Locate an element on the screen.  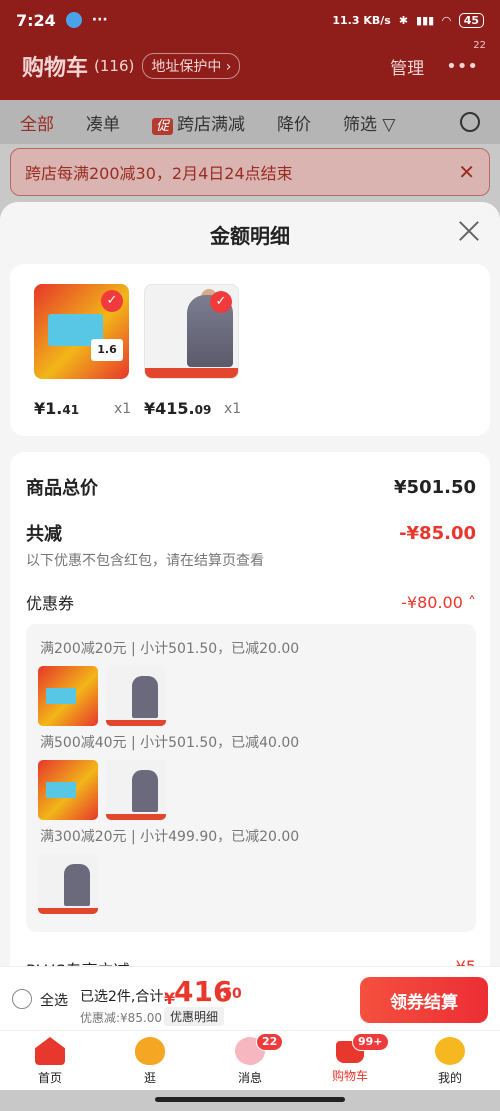
coupon-group-title: 满200减20元 | 小计501.50，已减20.00 is located at coordinates (170, 649).